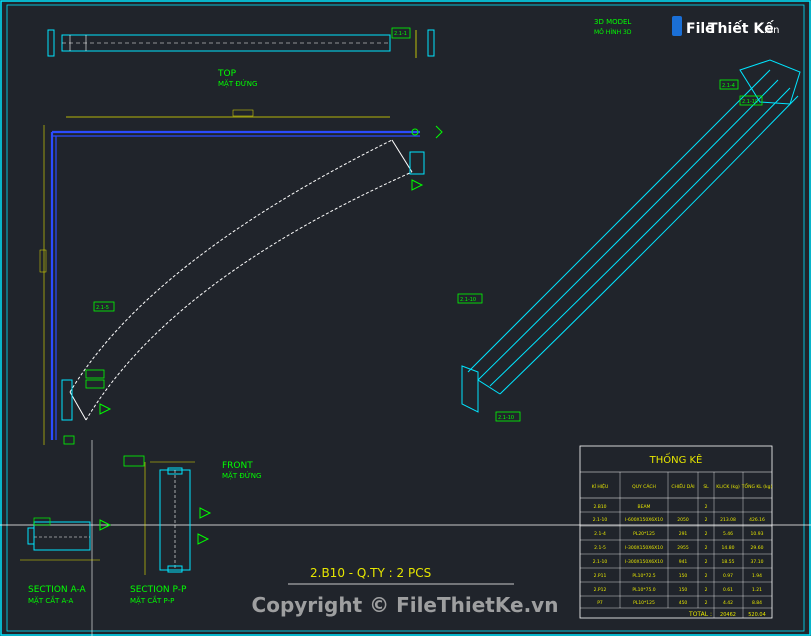 This screenshot has width=811, height=636. Describe the element at coordinates (728, 576) in the screenshot. I see `table-cell: 0.97` at that location.